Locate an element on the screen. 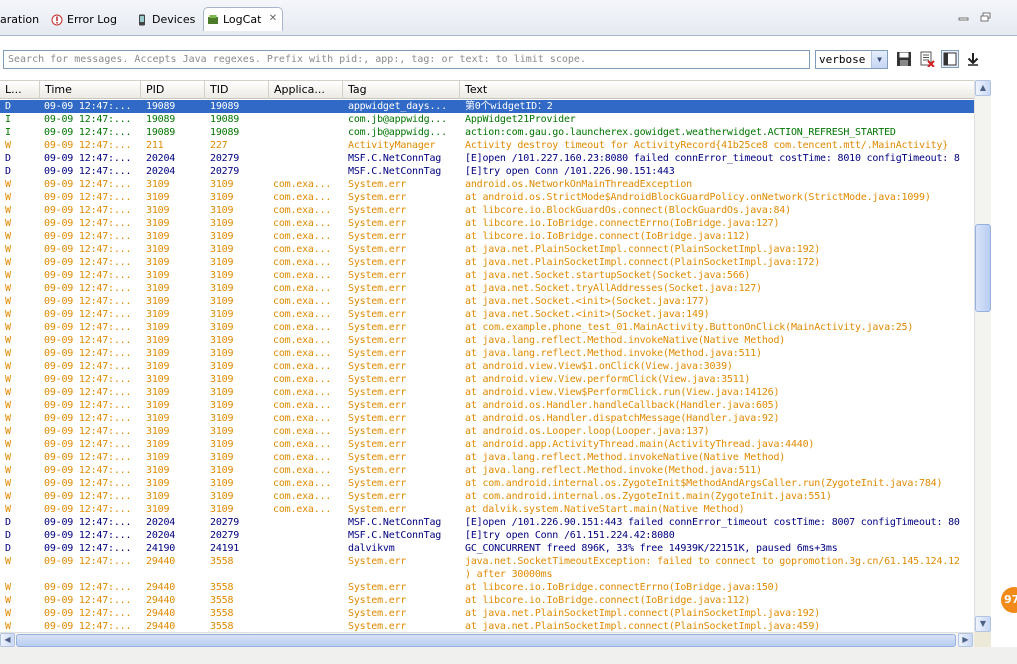 The height and width of the screenshot is (664, 1017). save-icon is located at coordinates (904, 59).